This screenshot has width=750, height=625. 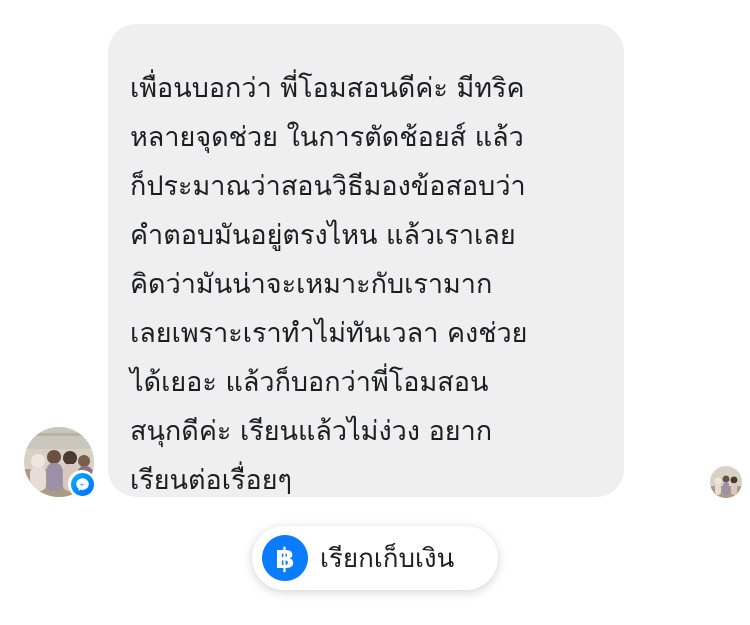 What do you see at coordinates (328, 186) in the screenshot?
I see `message-line: ก็ประมาณว่าสอนวิธีมองข้อสอบว่า` at bounding box center [328, 186].